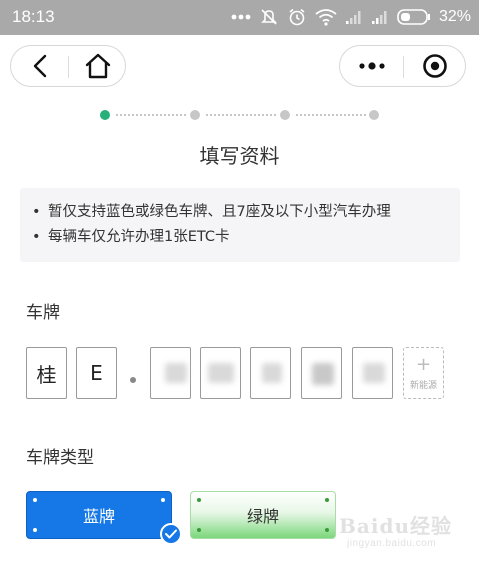  I want to click on plate-type-section-label: 车牌类型, so click(60, 458).